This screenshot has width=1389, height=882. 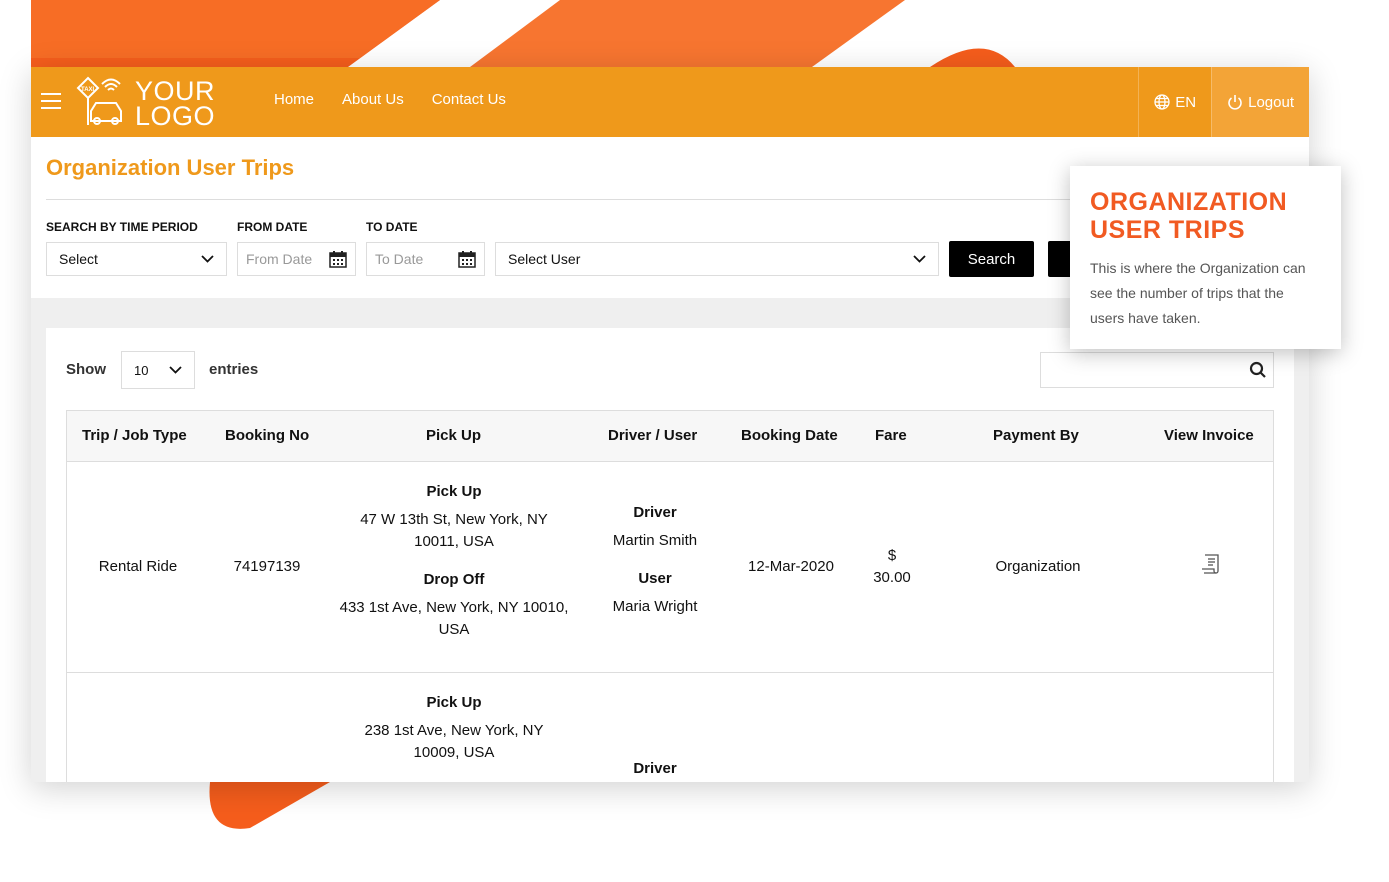 I want to click on show-label: Show, so click(x=86, y=369).